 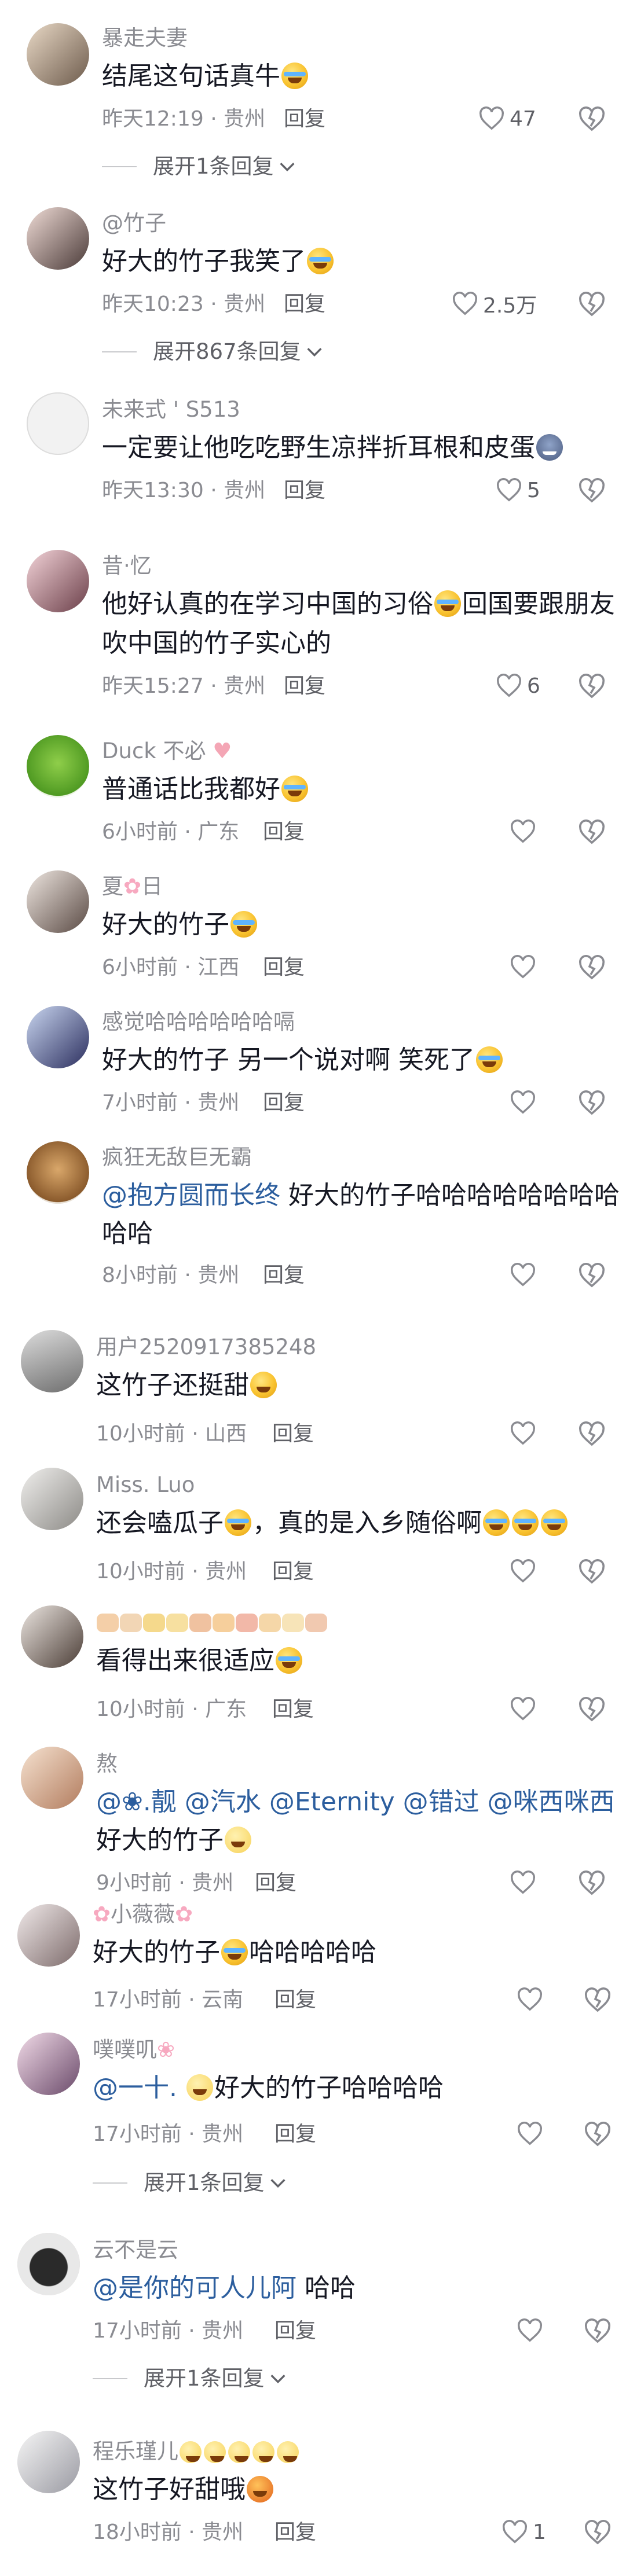 I want to click on comment-username-decorations, so click(x=212, y=1623).